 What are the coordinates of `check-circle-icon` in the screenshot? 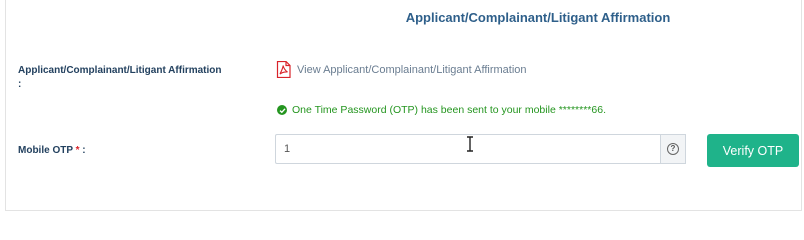 It's located at (282, 110).